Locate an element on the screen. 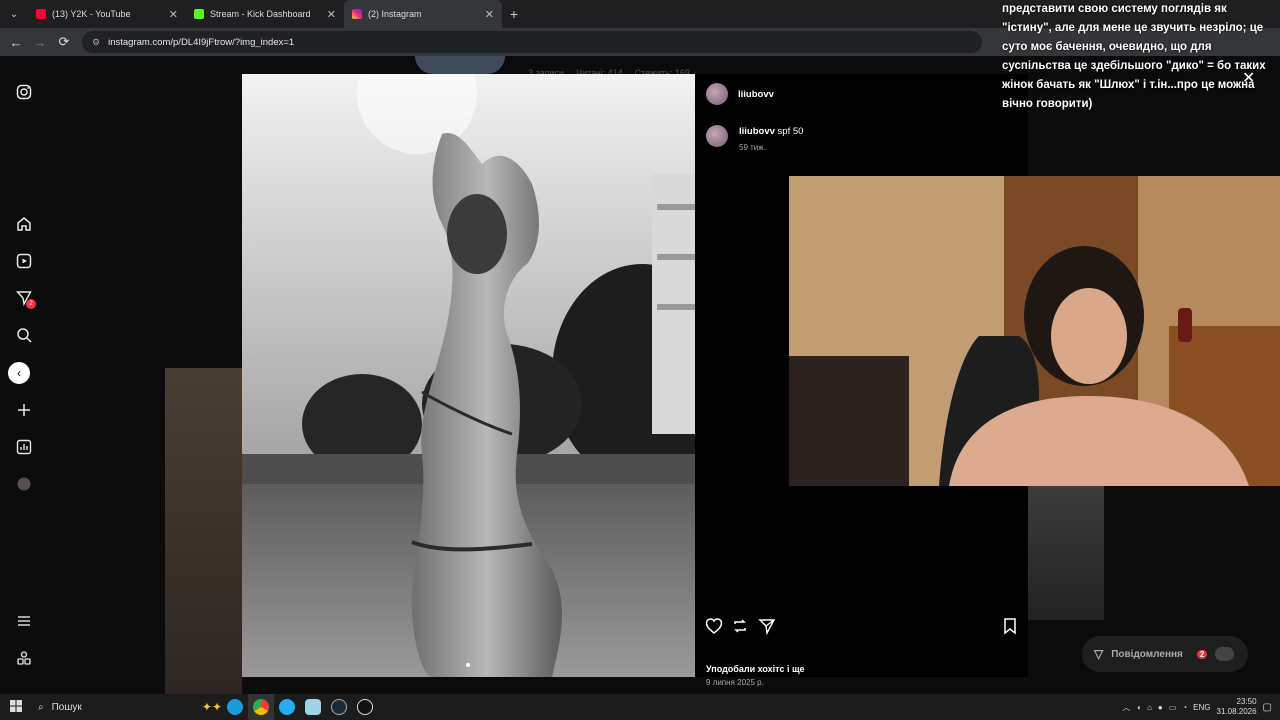 The image size is (1280, 720). back-arrow-icon: ← is located at coordinates (16, 42).